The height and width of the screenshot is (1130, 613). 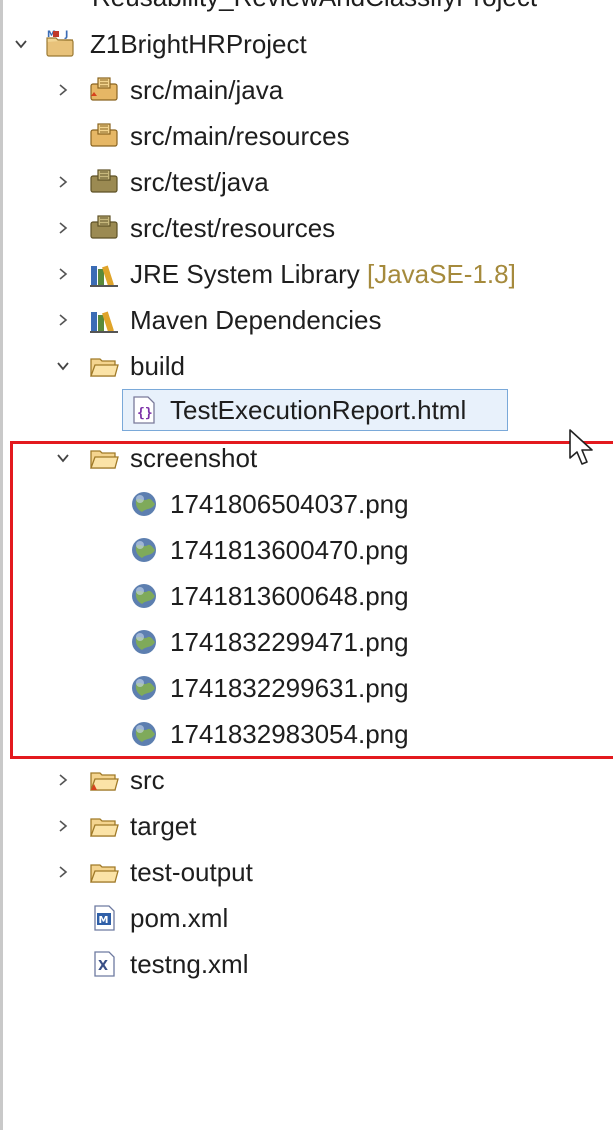 I want to click on tree-item-png-file: 1741806504037.png, so click(x=306, y=504).